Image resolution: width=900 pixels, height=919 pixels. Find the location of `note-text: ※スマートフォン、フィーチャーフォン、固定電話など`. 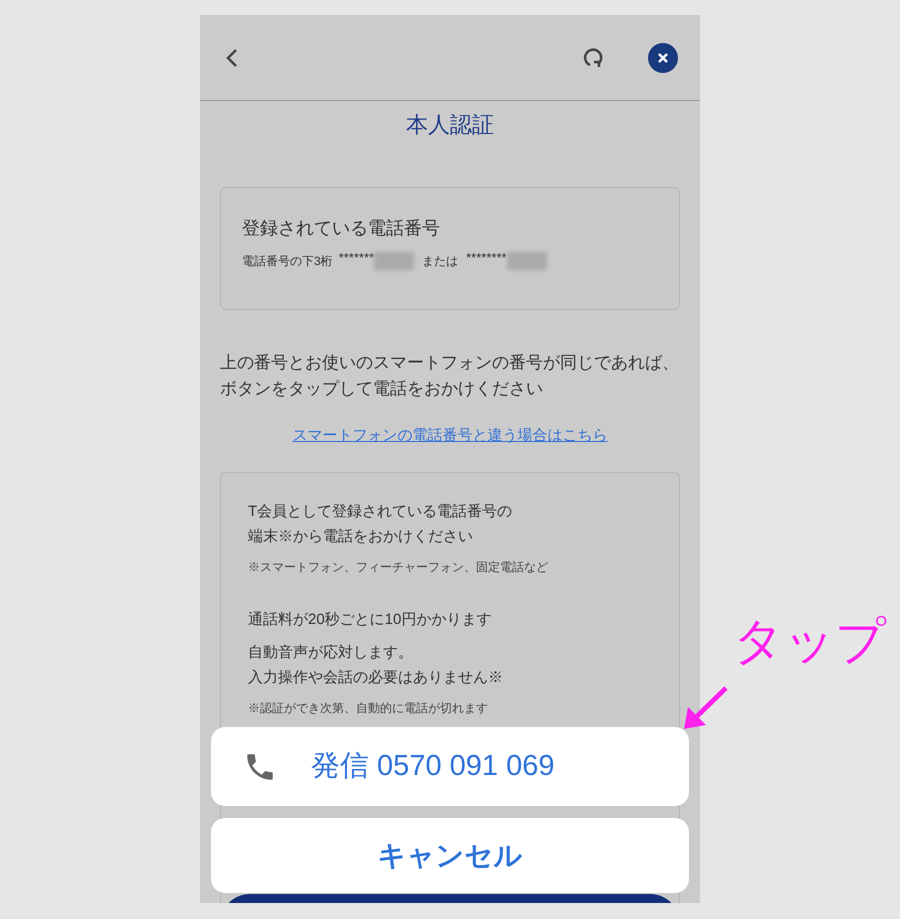

note-text: ※スマートフォン、フィーチャーフォン、固定電話など is located at coordinates (398, 567).